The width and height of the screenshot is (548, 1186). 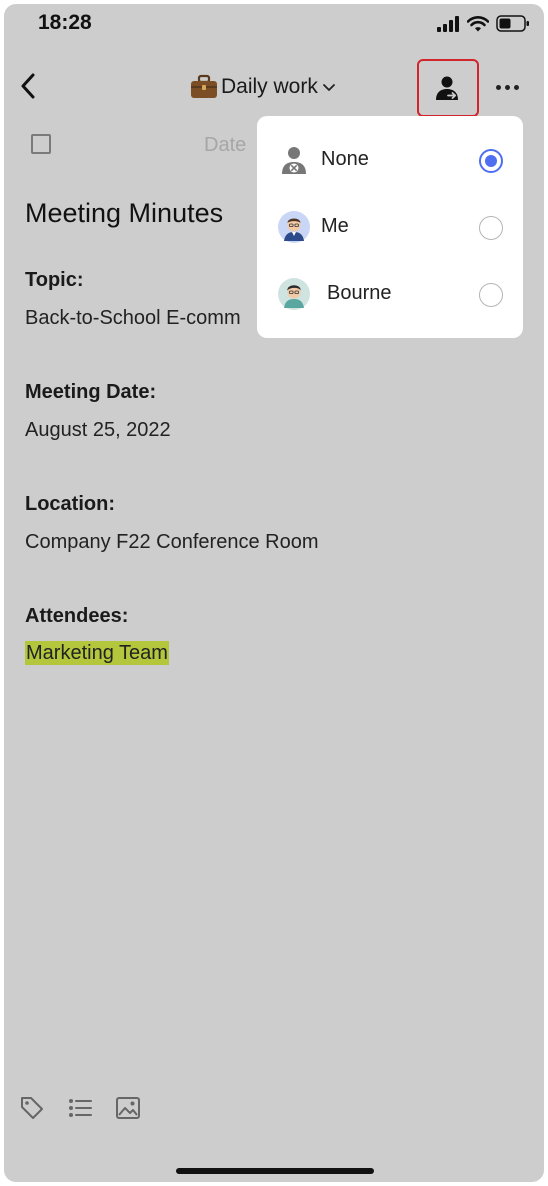 I want to click on date-field: Date, so click(x=225, y=145).